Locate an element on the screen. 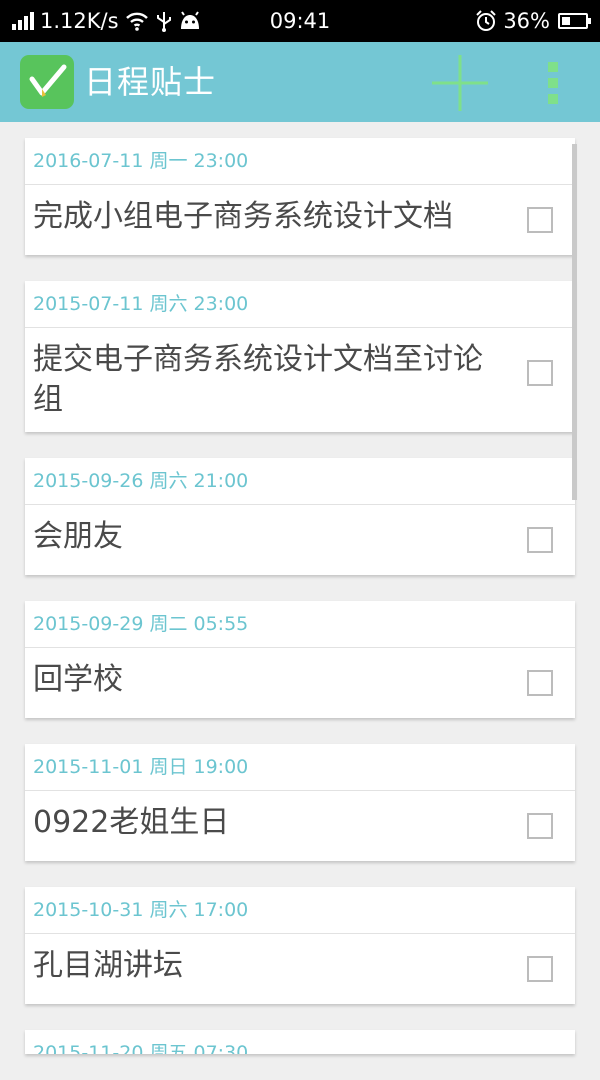 Image resolution: width=600 pixels, height=1080 pixels. add-schedule-button is located at coordinates (460, 83).